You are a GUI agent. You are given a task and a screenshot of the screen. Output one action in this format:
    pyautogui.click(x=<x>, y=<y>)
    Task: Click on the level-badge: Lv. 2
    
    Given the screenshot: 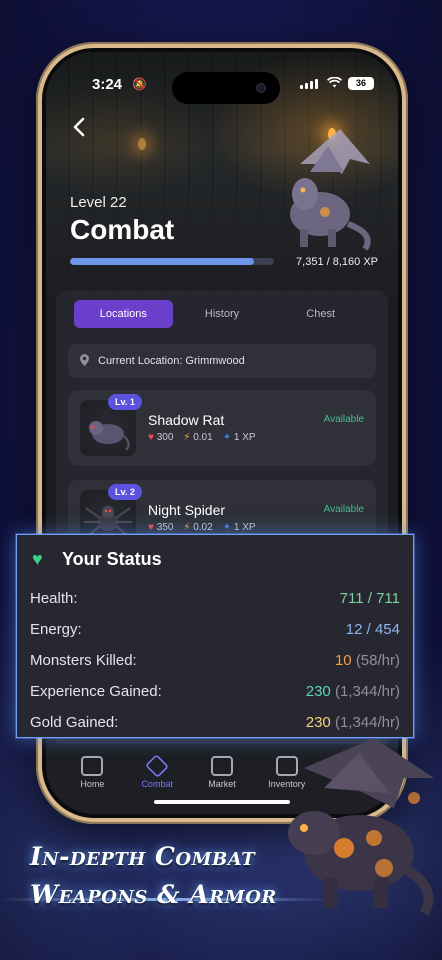 What is the action you would take?
    pyautogui.click(x=125, y=492)
    